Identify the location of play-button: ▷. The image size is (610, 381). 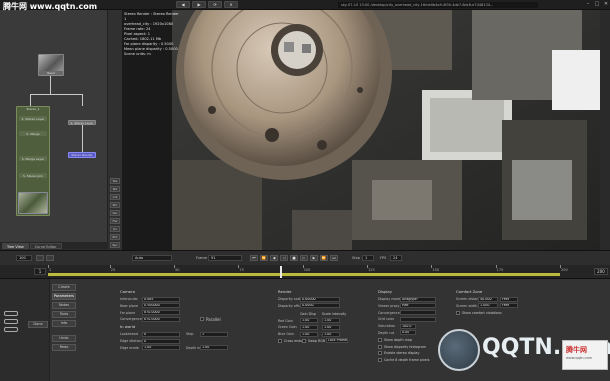
(304, 258).